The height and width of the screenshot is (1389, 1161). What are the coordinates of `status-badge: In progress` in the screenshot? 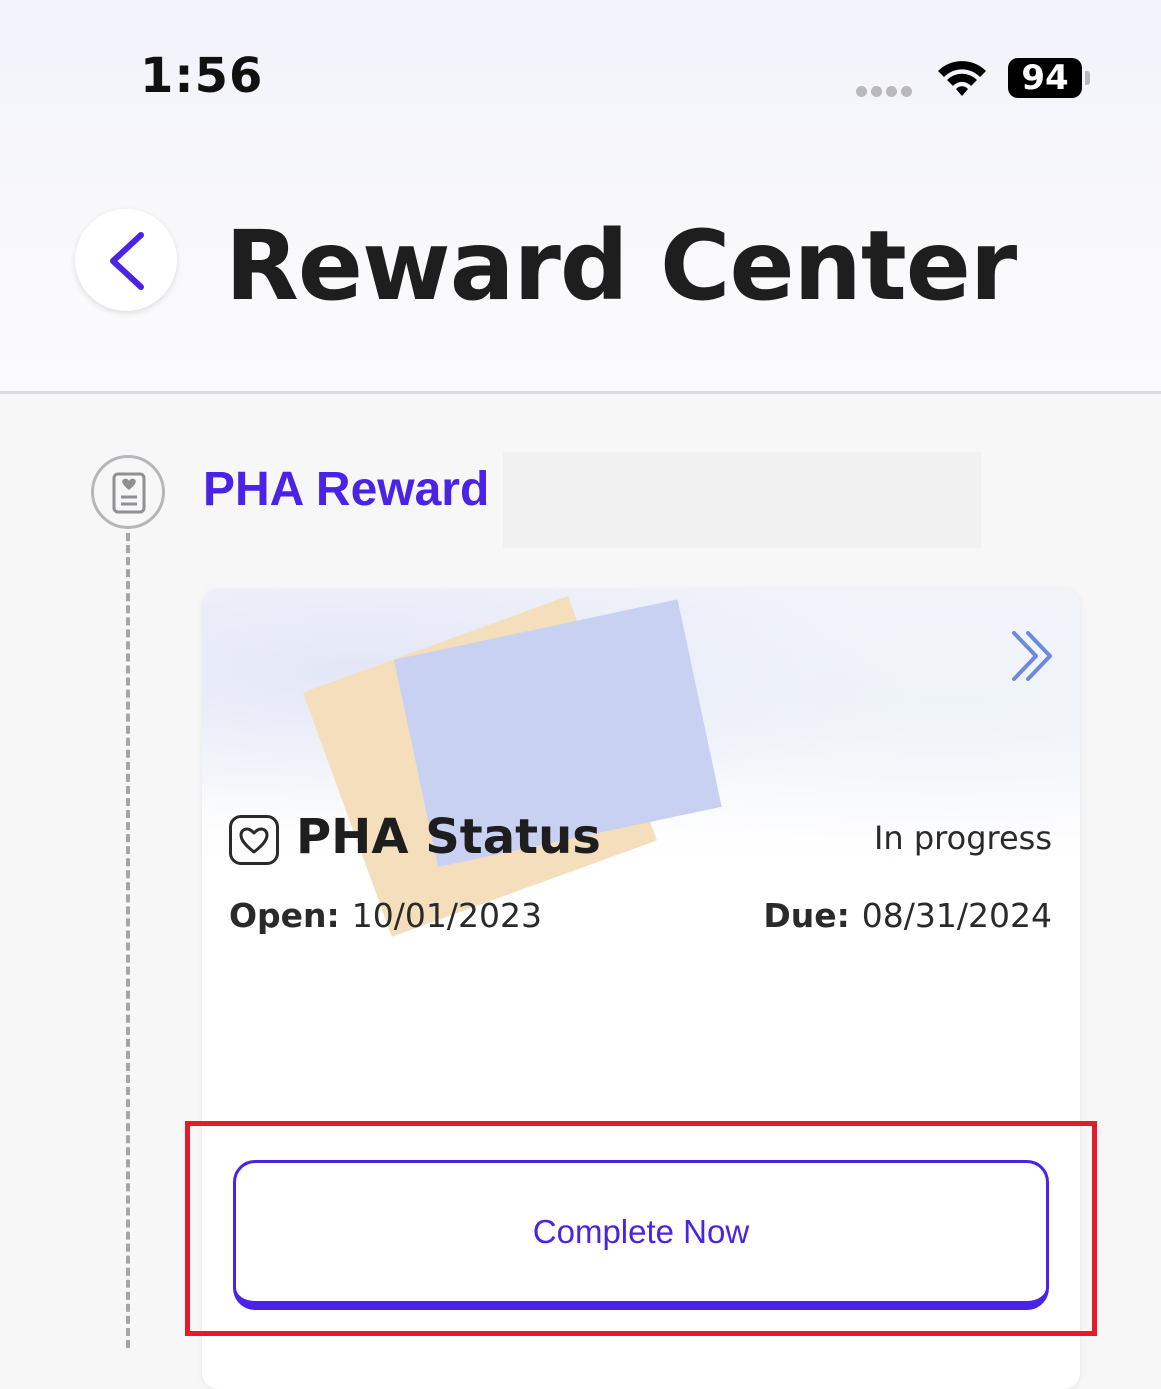 It's located at (962, 838).